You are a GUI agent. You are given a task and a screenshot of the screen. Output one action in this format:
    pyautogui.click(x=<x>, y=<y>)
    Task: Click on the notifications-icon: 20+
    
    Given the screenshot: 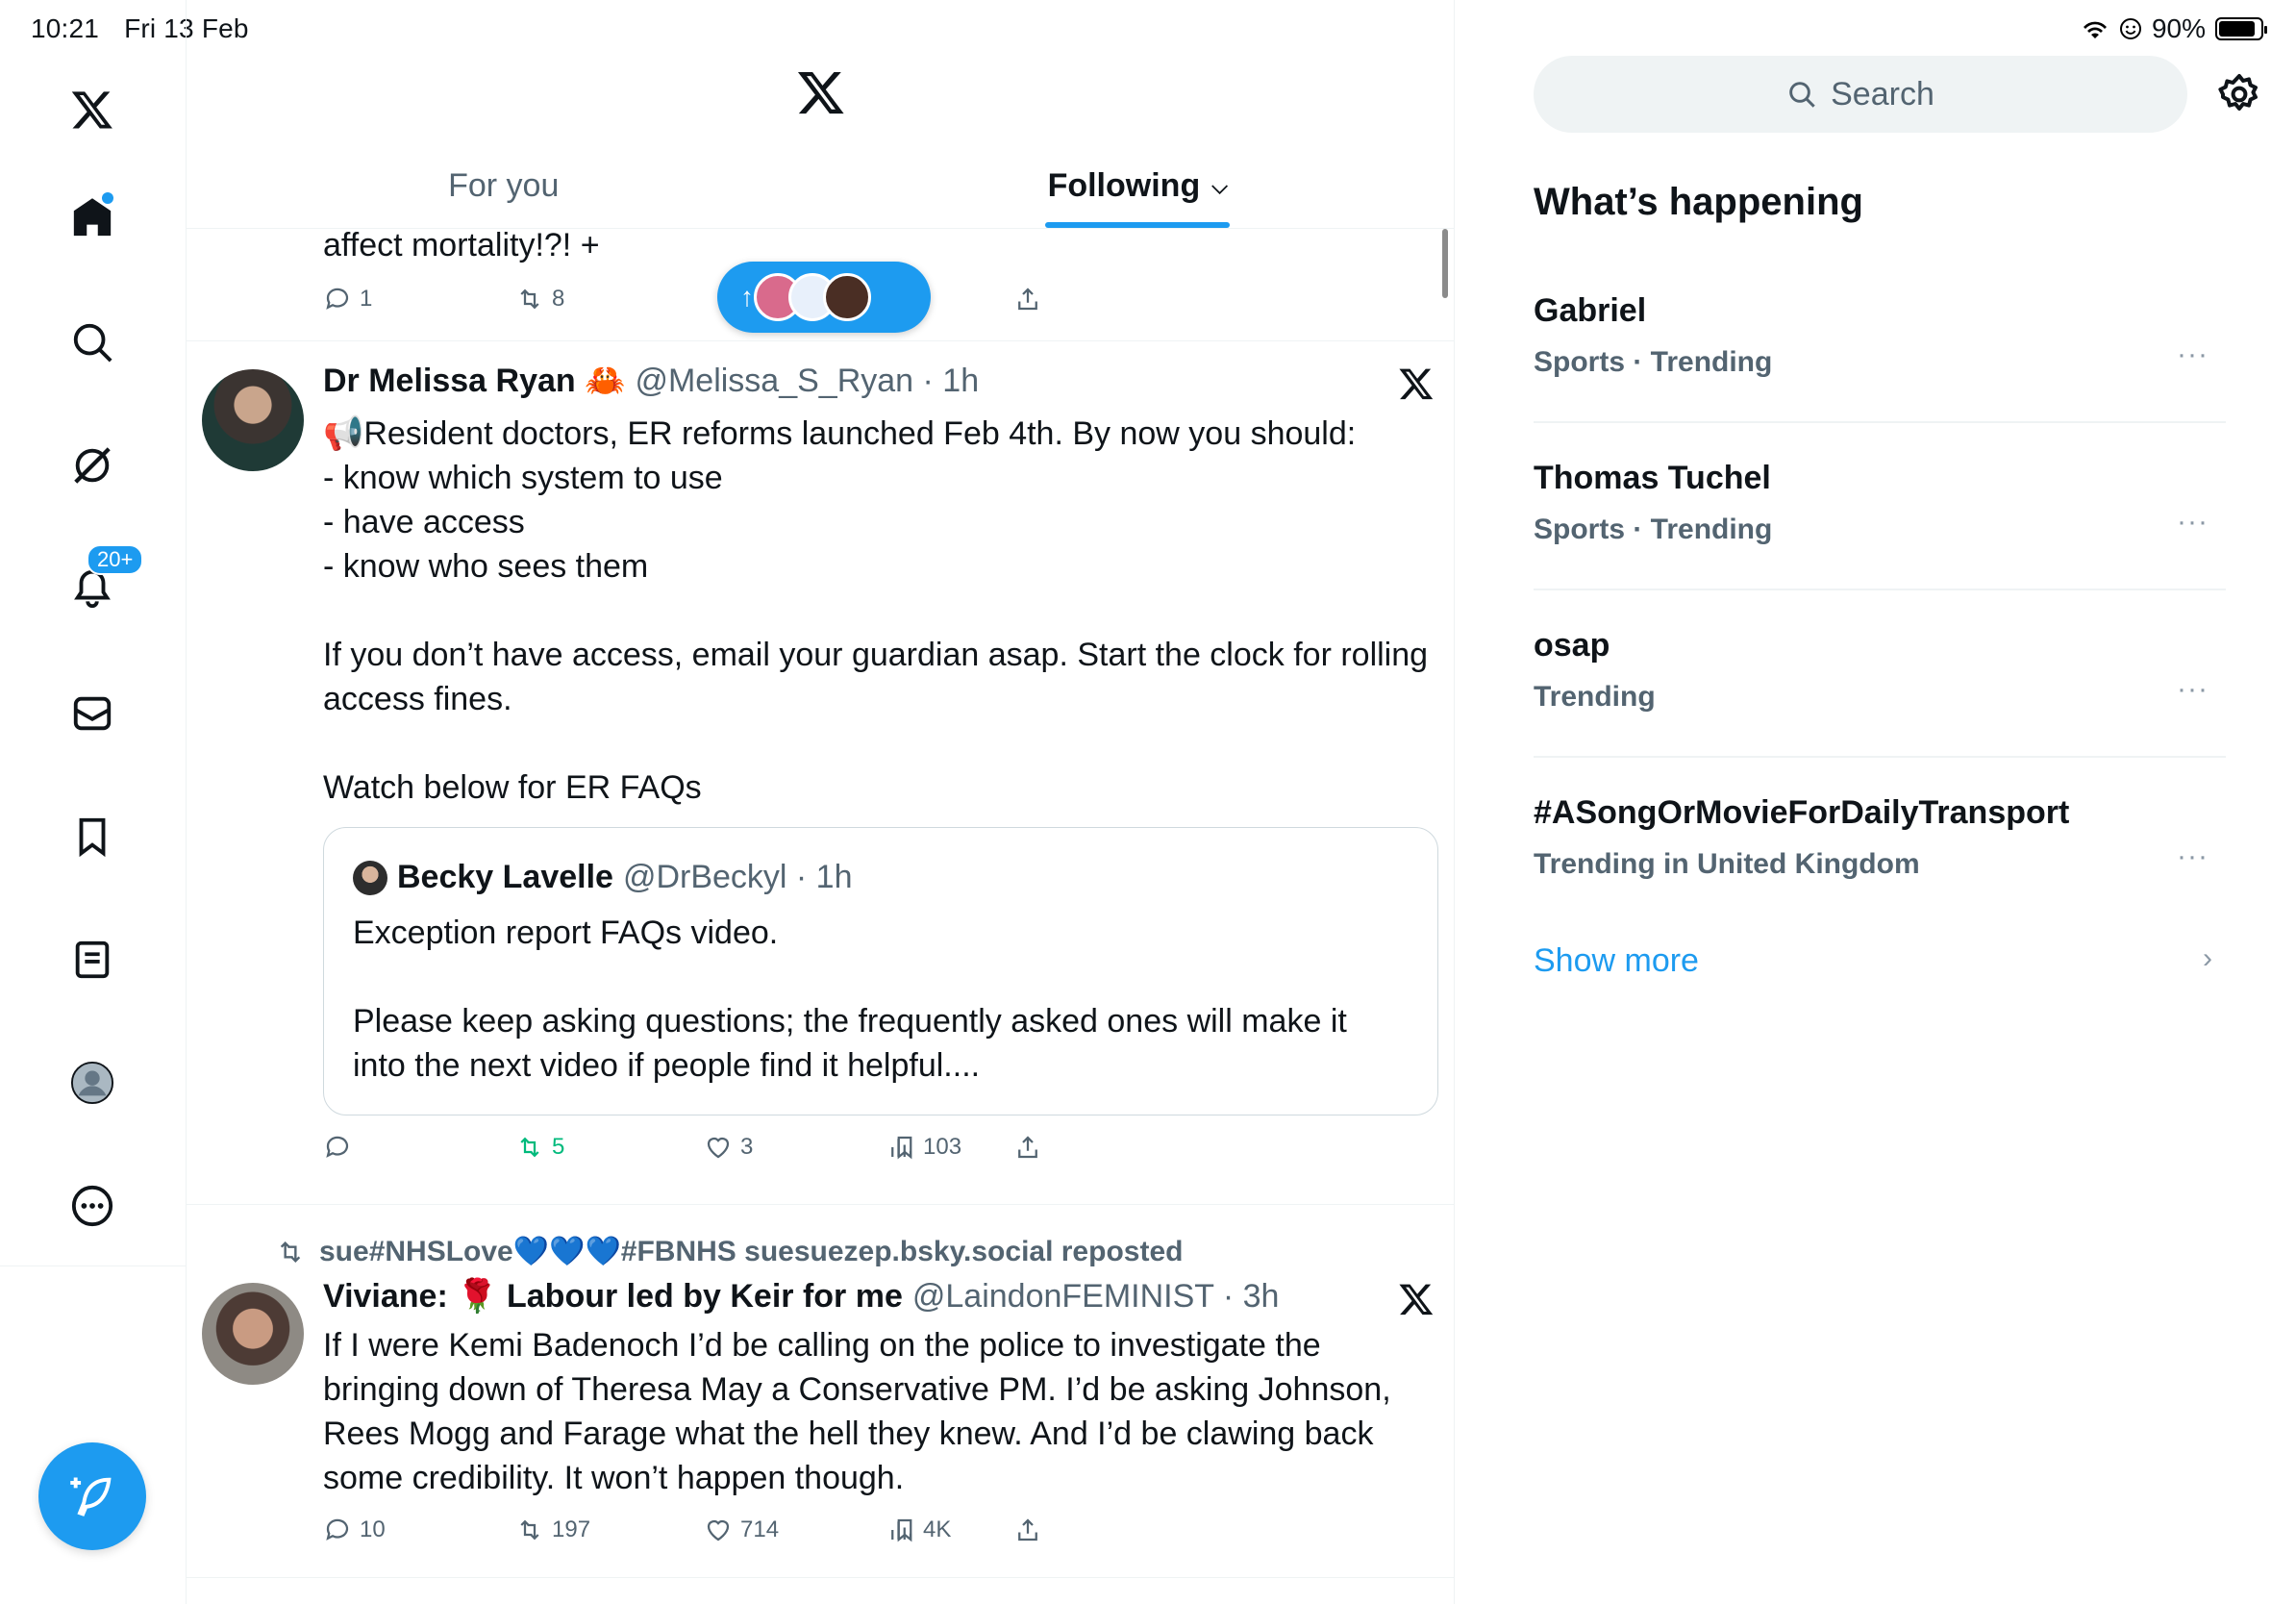 What is the action you would take?
    pyautogui.click(x=103, y=580)
    